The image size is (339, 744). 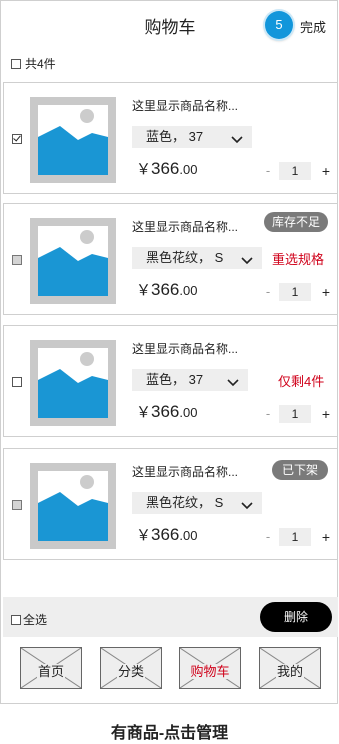 I want to click on delisted-tag: 已下架, so click(x=300, y=470).